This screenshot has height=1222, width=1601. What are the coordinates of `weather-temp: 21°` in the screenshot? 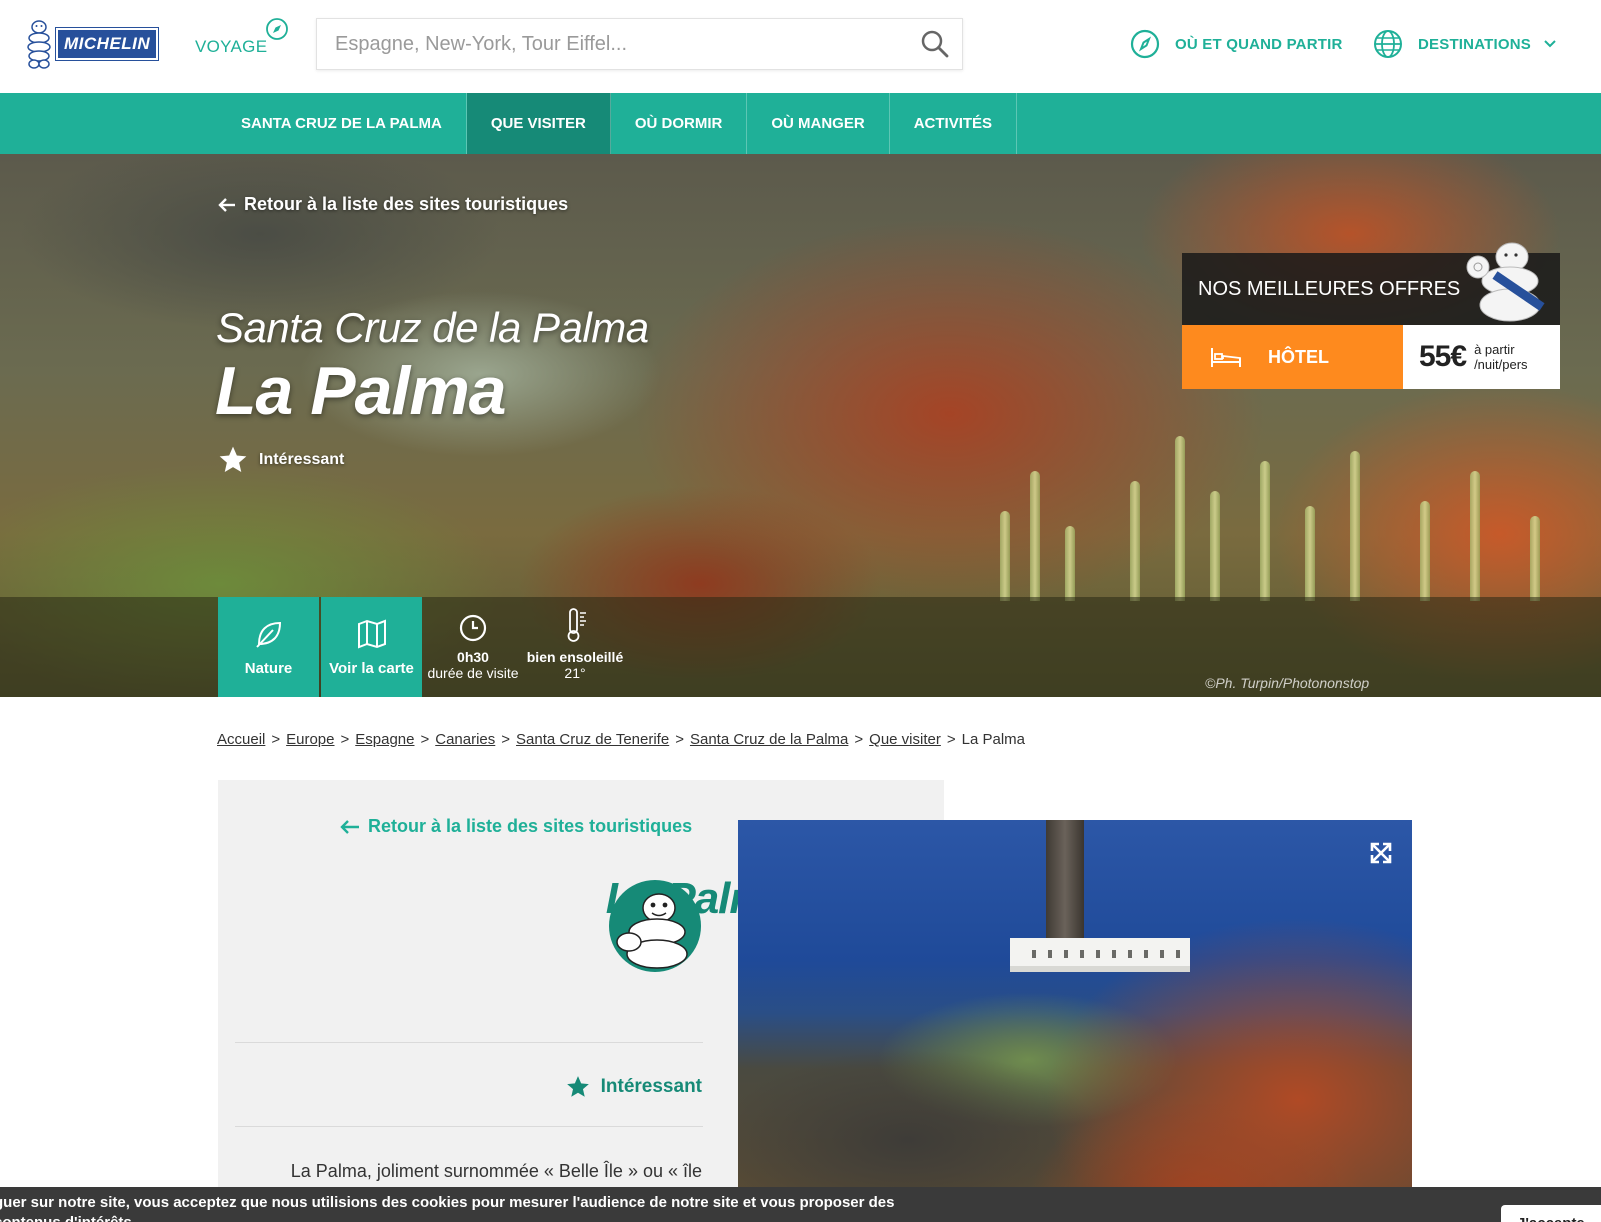 It's located at (575, 673).